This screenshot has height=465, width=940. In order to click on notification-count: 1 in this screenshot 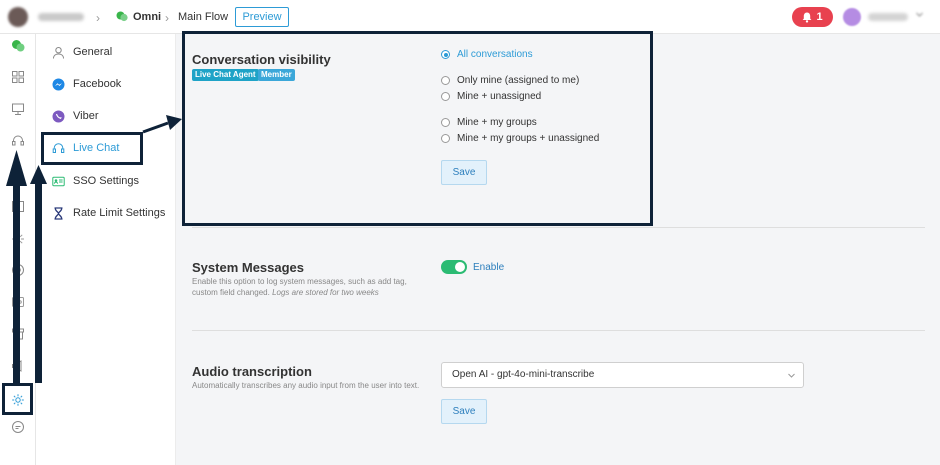, I will do `click(819, 17)`.